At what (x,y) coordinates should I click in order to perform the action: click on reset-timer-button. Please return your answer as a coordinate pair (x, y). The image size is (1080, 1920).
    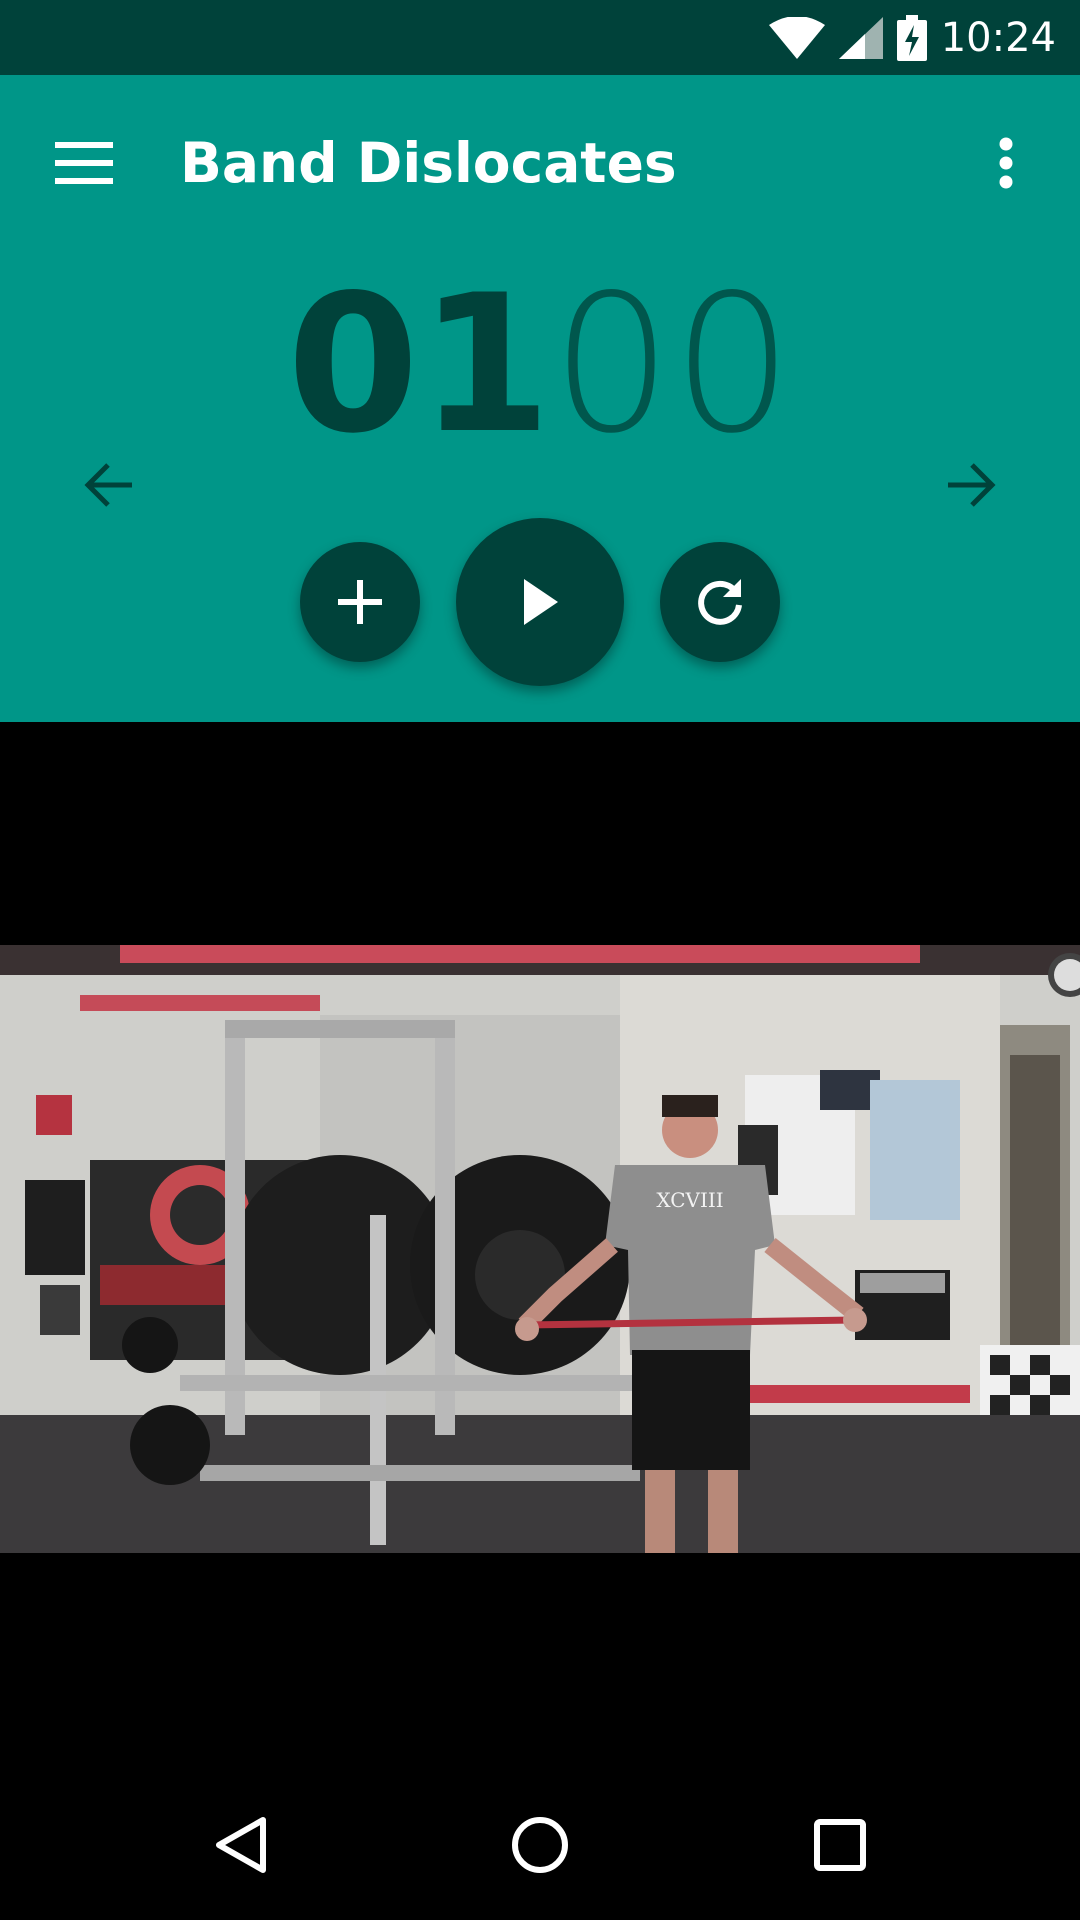
    Looking at the image, I should click on (720, 602).